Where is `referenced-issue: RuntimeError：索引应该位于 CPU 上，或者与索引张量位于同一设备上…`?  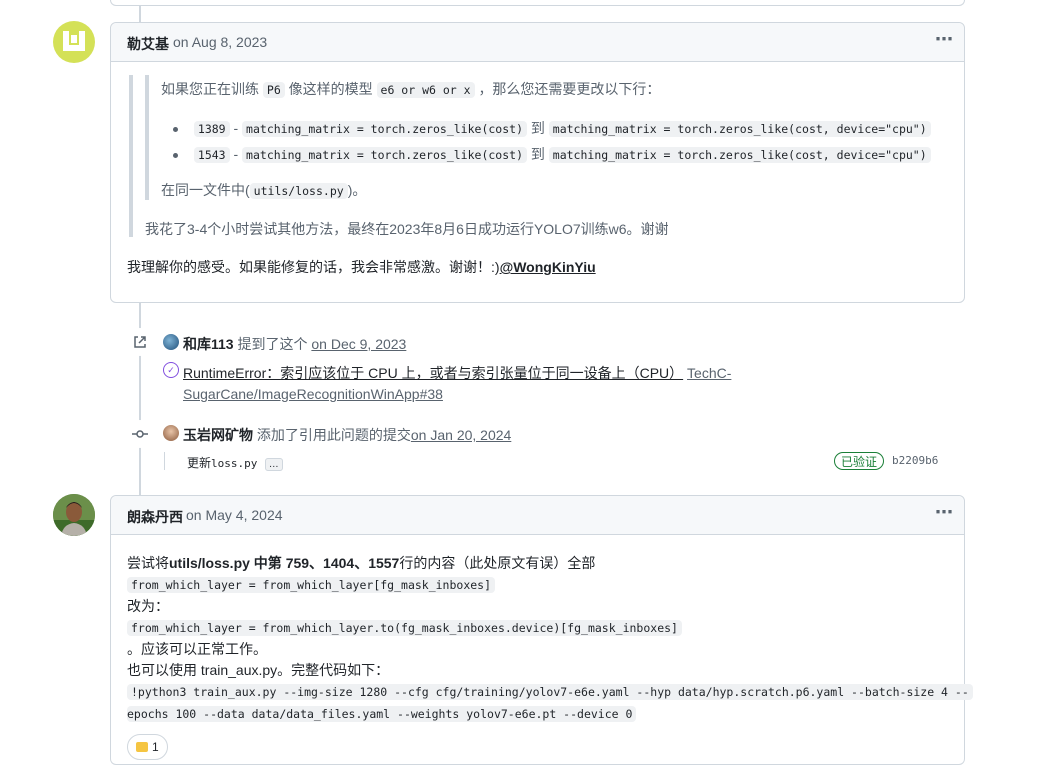 referenced-issue: RuntimeError：索引应该位于 CPU 上，或者与索引张量位于同一设备上… is located at coordinates (463, 384).